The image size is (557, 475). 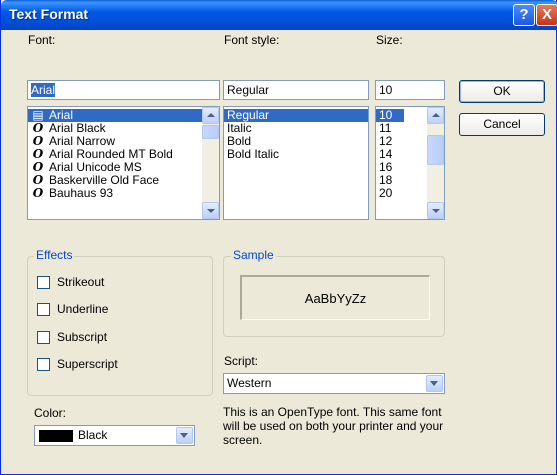 I want to click on font-input: Arial, so click(x=123, y=90).